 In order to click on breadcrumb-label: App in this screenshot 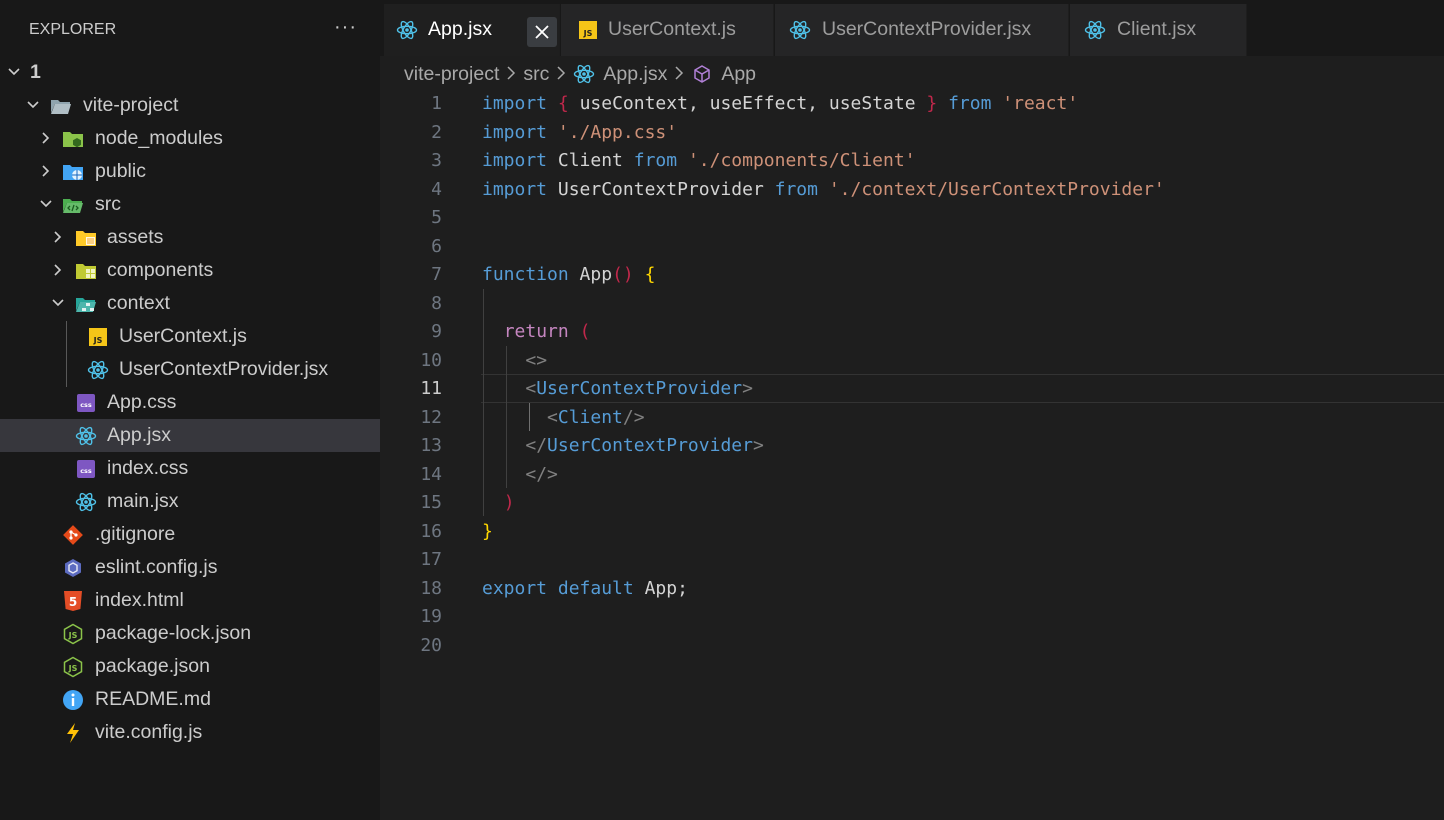, I will do `click(739, 73)`.